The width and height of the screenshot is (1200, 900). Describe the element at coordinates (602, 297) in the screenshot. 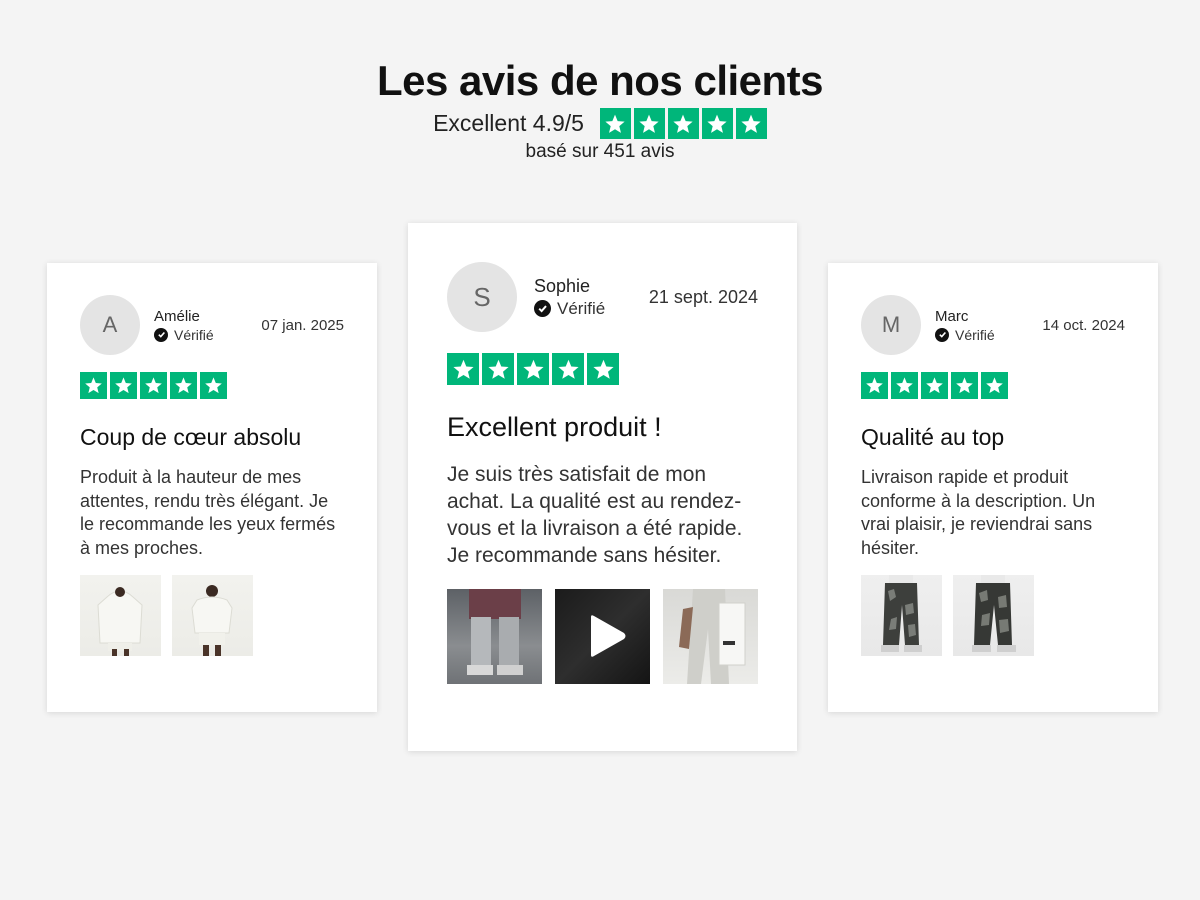

I see `review-header: S Sophie Vérifié 21 sept. 2024` at that location.